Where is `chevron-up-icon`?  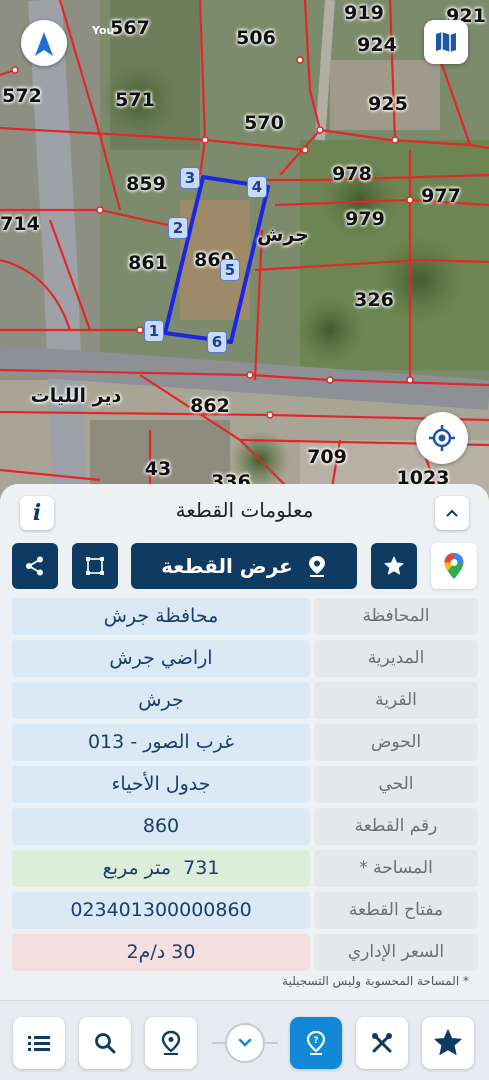
chevron-up-icon is located at coordinates (452, 513).